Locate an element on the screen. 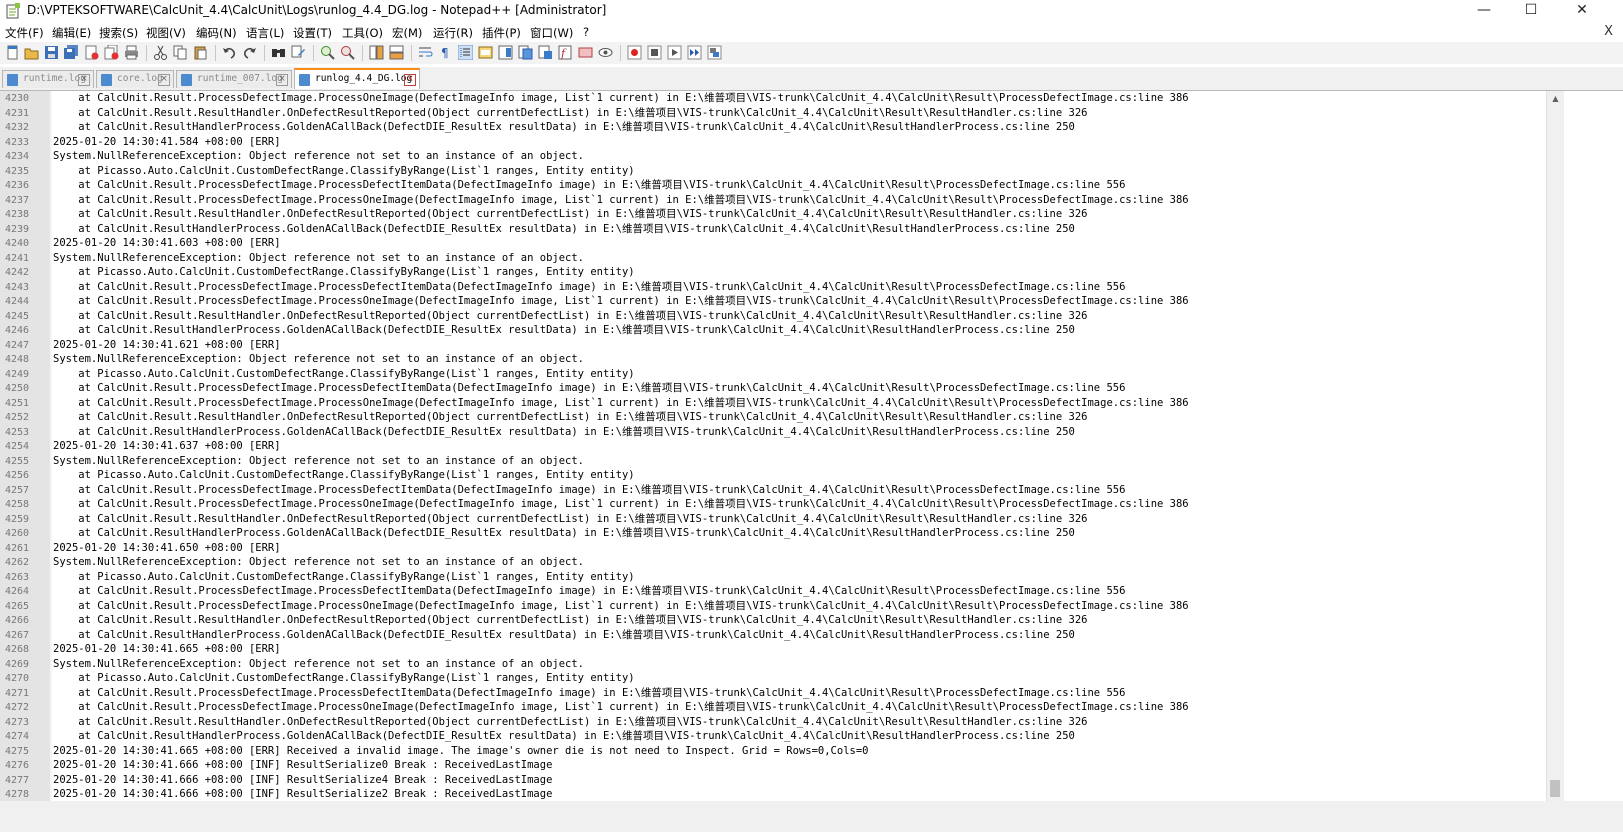  menu-tools: 工具(O) is located at coordinates (362, 33).